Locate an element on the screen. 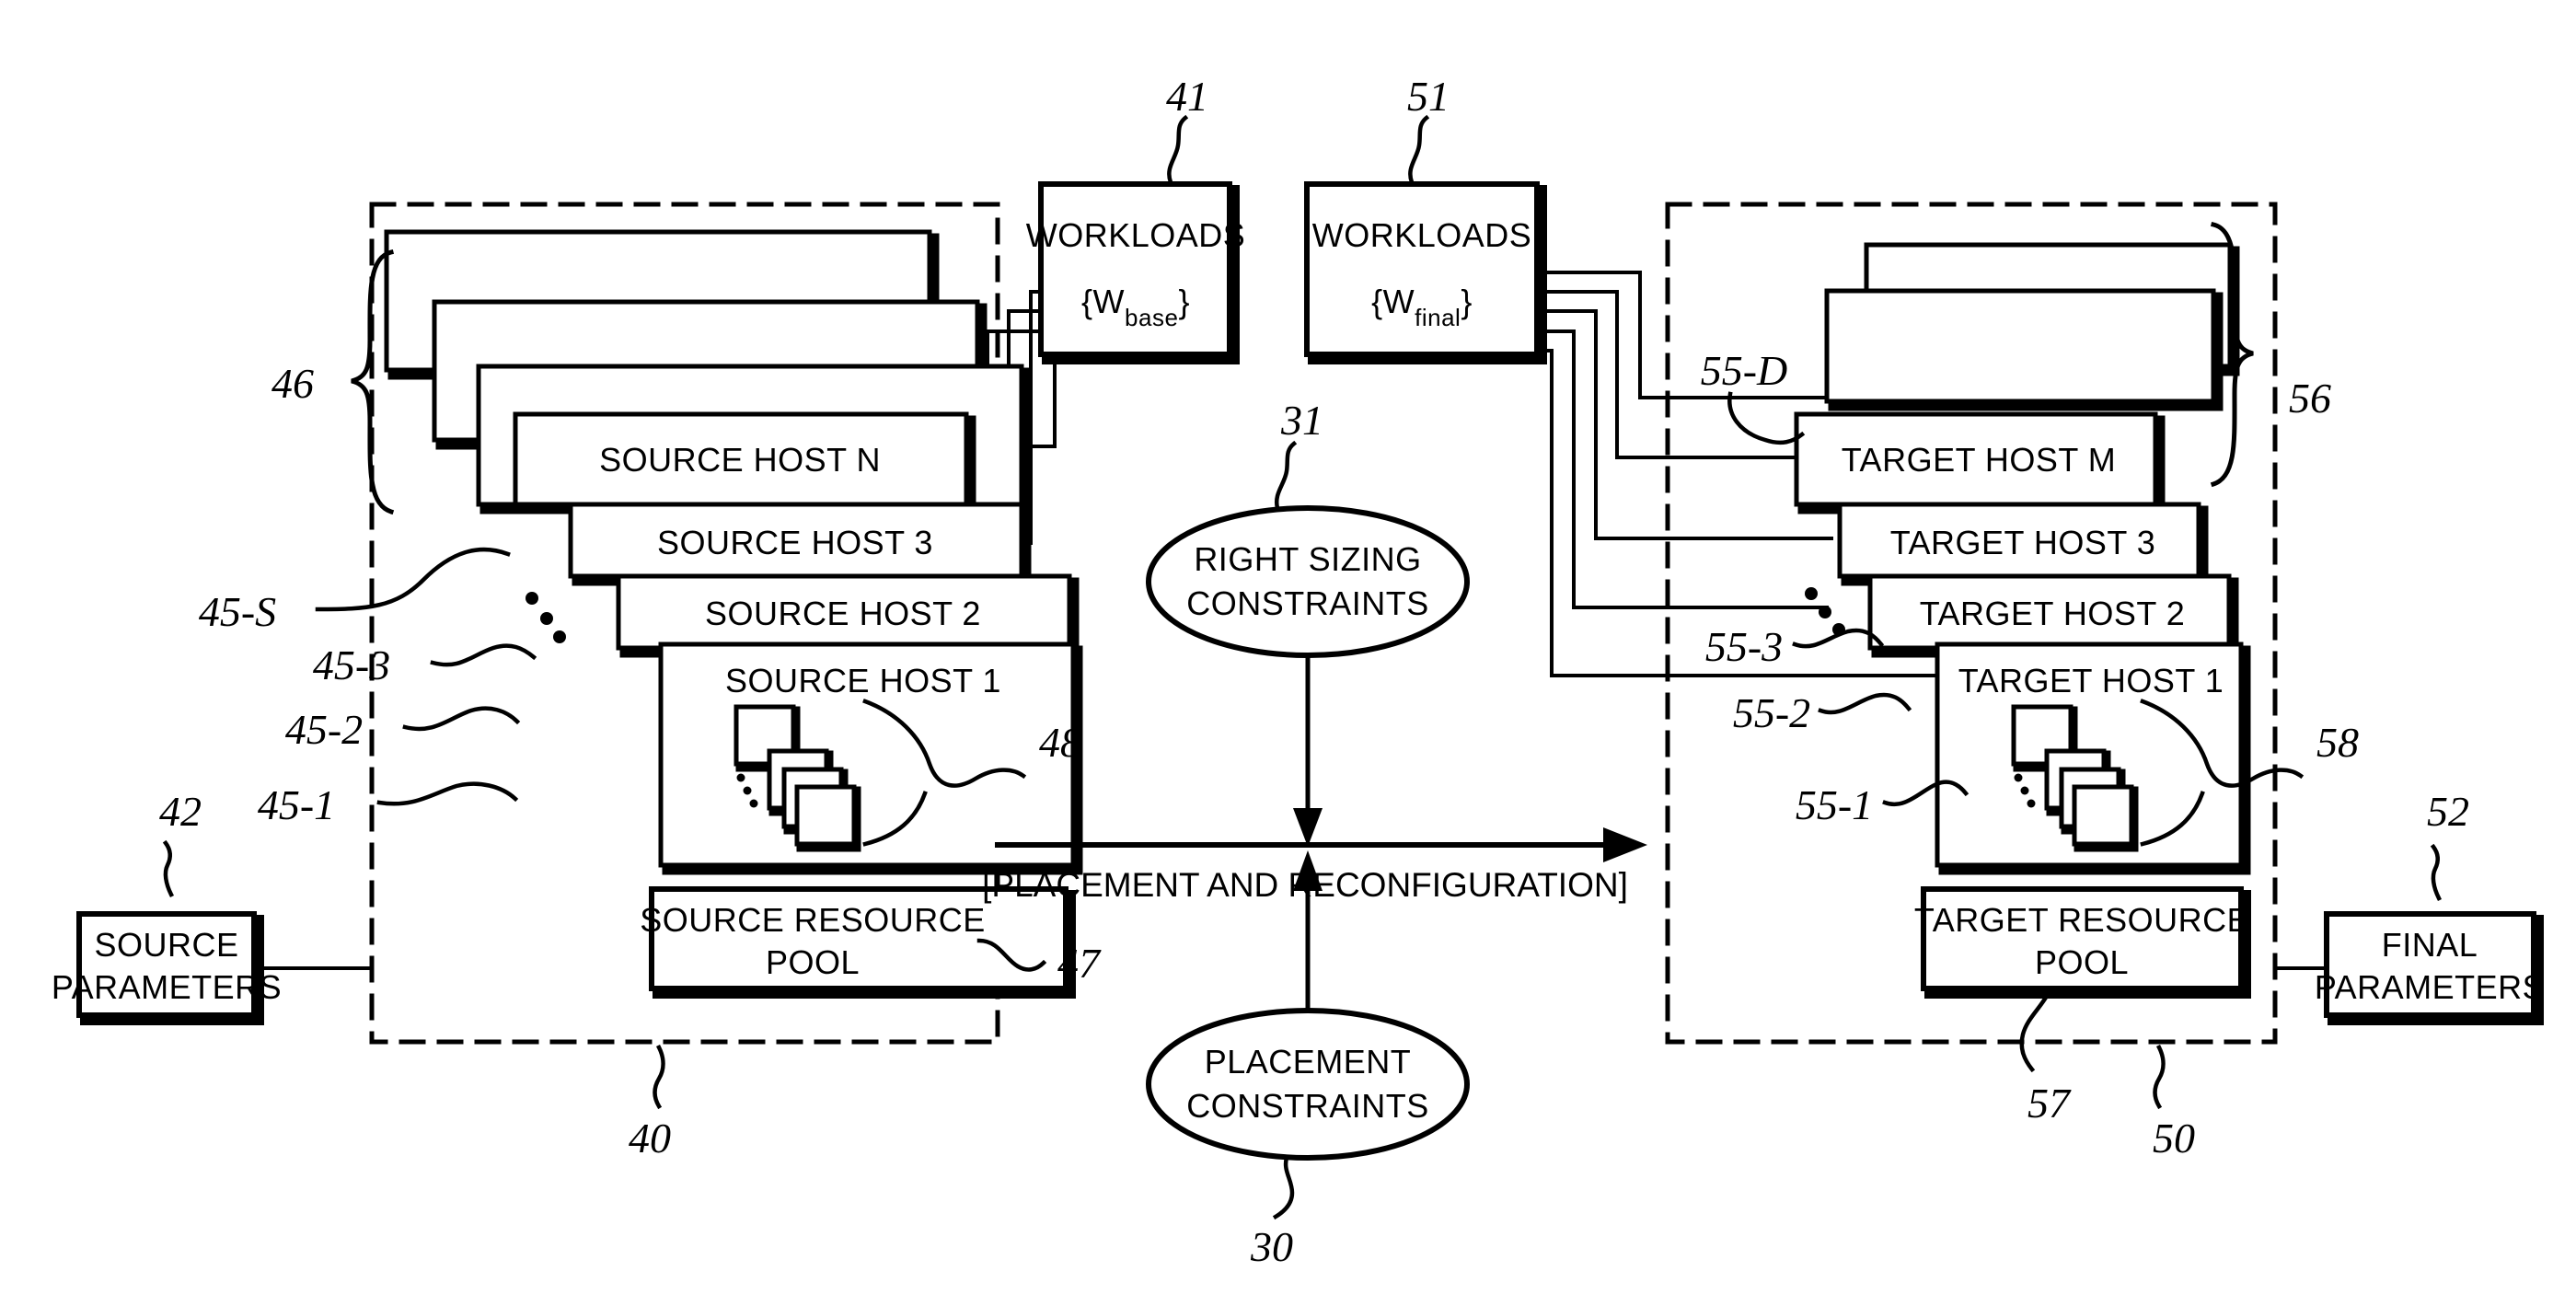 Image resolution: width=2576 pixels, height=1306 pixels. ref-55-2: 55-2 is located at coordinates (1772, 712).